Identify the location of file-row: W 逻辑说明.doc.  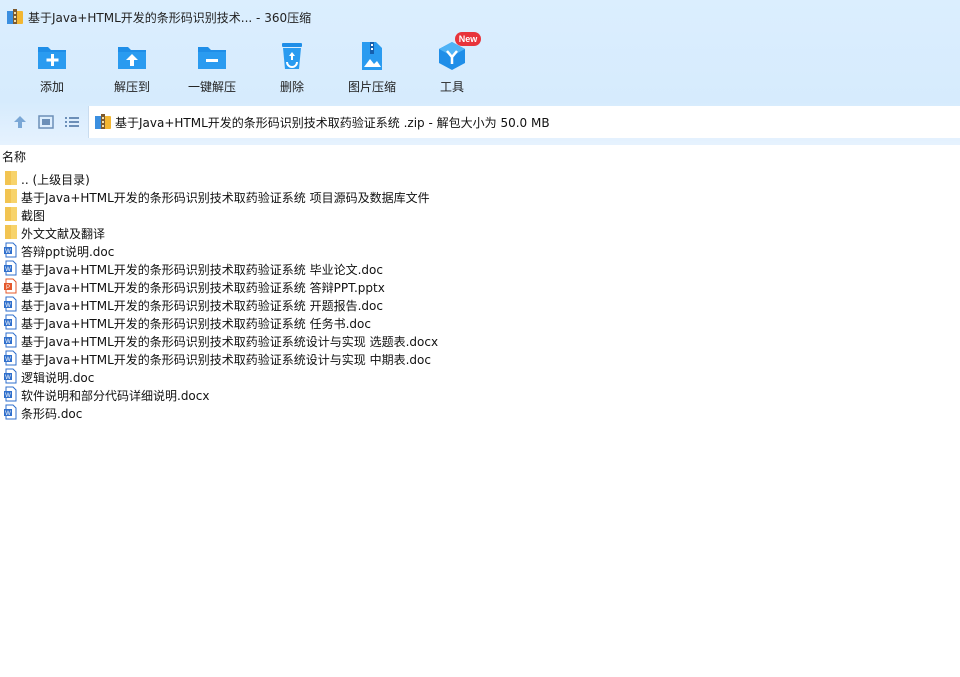
(480, 376).